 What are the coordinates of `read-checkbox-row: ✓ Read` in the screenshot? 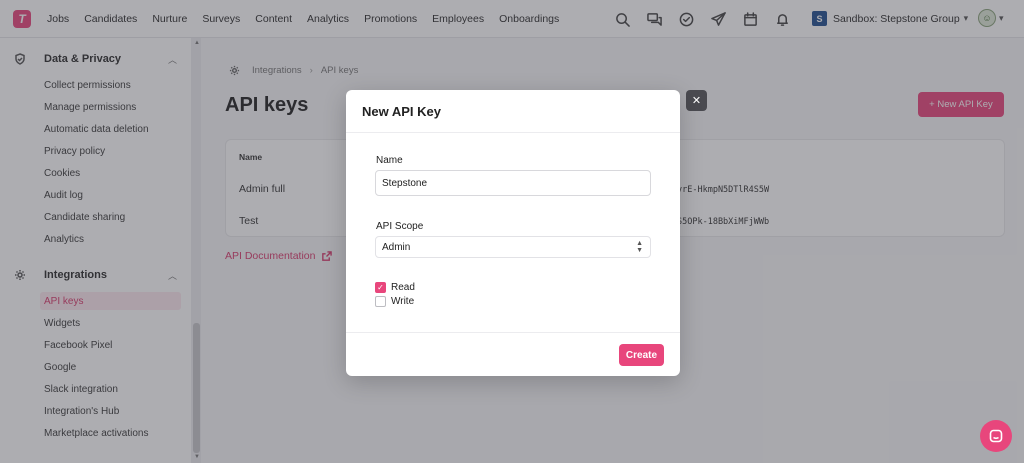 It's located at (395, 287).